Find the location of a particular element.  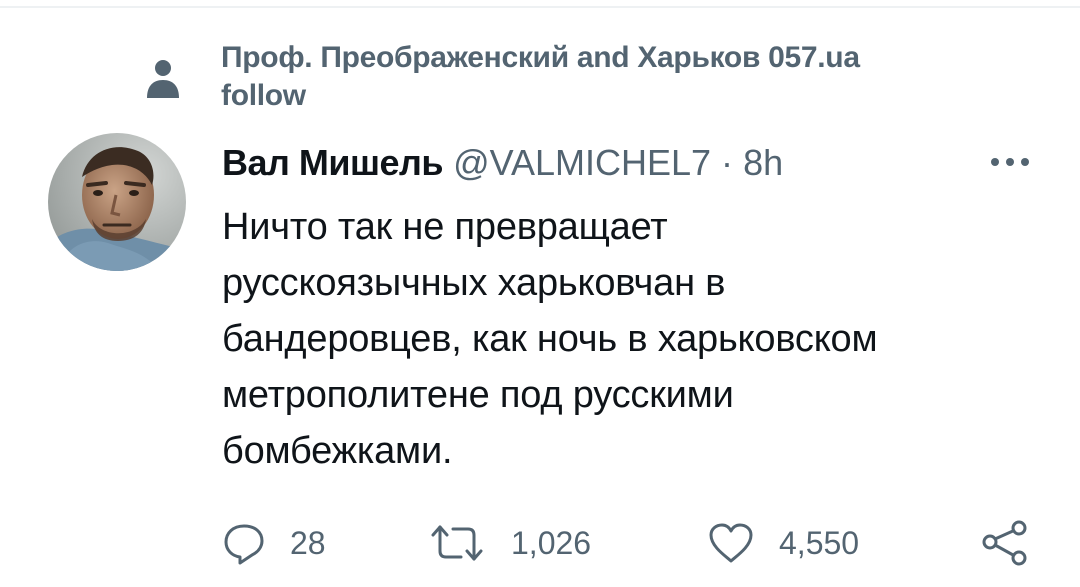

tweet-actions: 28 1,026 4,550 is located at coordinates (632, 543).